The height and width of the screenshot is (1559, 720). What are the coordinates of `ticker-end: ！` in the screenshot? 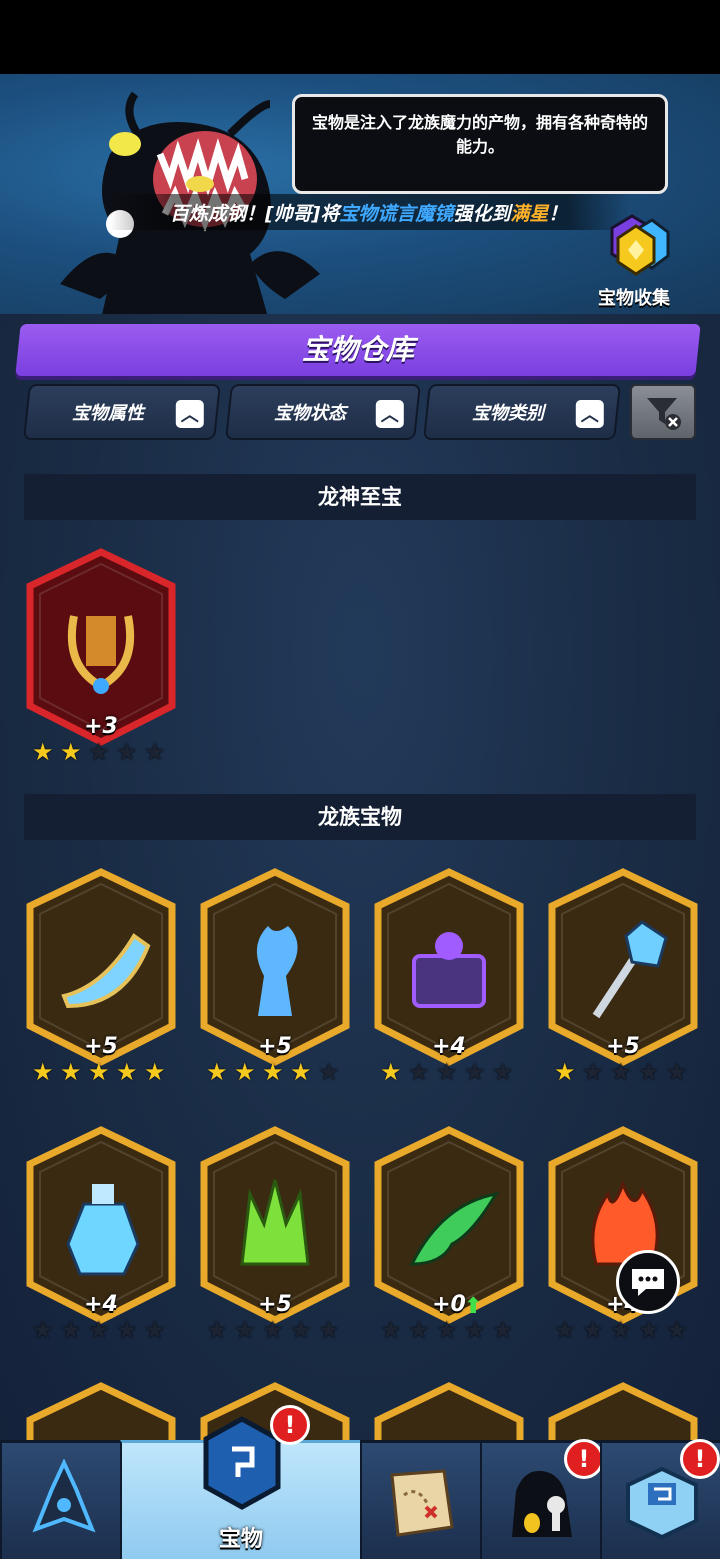 It's located at (558, 213).